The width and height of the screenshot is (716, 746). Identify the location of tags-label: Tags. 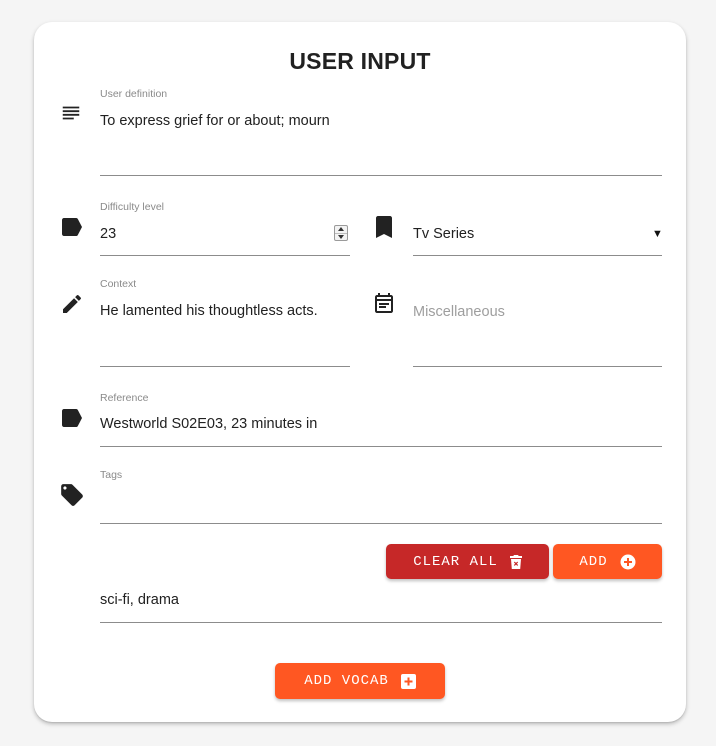
(111, 475).